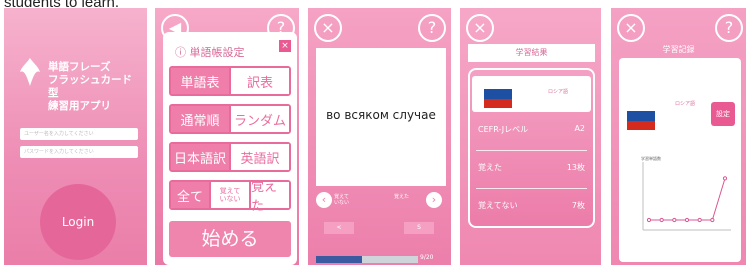 The height and width of the screenshot is (265, 746). I want to click on option-not-remembered: 覚えて いない, so click(229, 195).